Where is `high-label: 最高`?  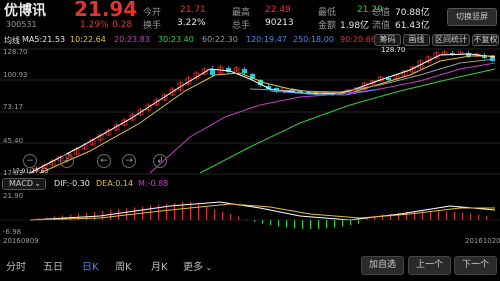 high-label: 最高 is located at coordinates (241, 13).